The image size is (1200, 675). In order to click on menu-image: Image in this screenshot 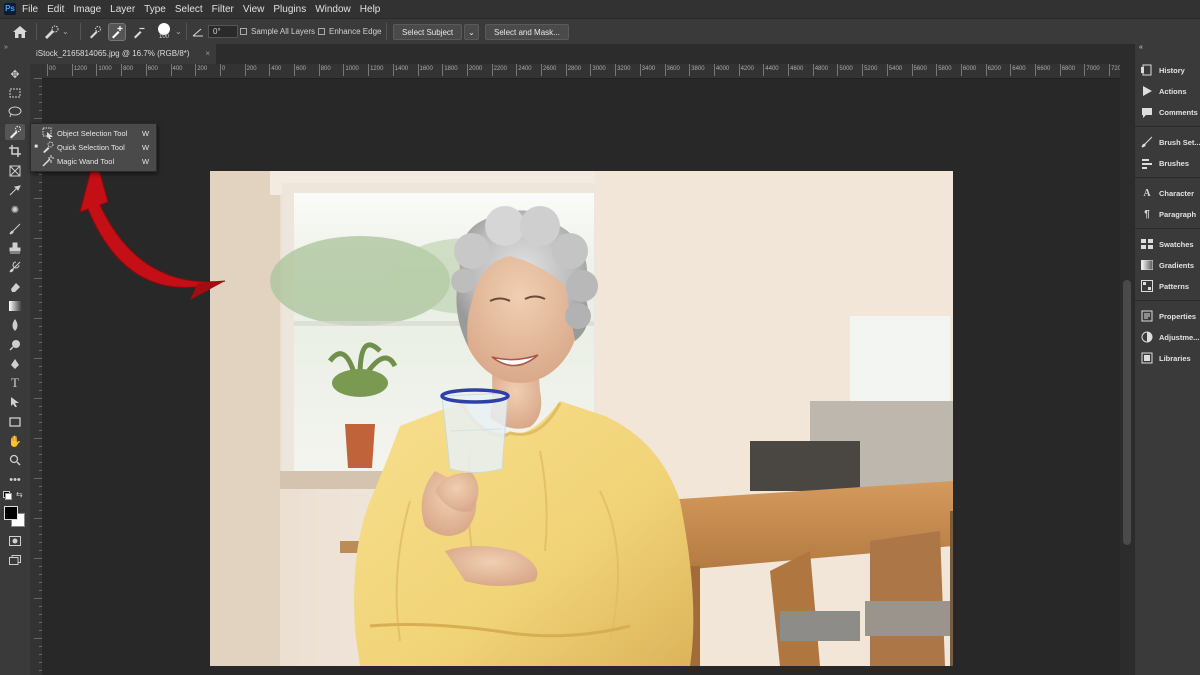, I will do `click(87, 9)`.